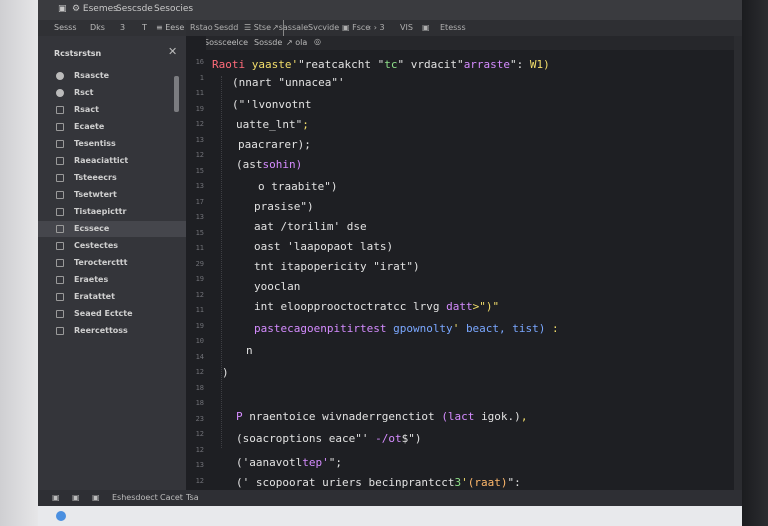 The width and height of the screenshot is (768, 526). Describe the element at coordinates (268, 42) in the screenshot. I see `breadcrumb: Sossde` at that location.